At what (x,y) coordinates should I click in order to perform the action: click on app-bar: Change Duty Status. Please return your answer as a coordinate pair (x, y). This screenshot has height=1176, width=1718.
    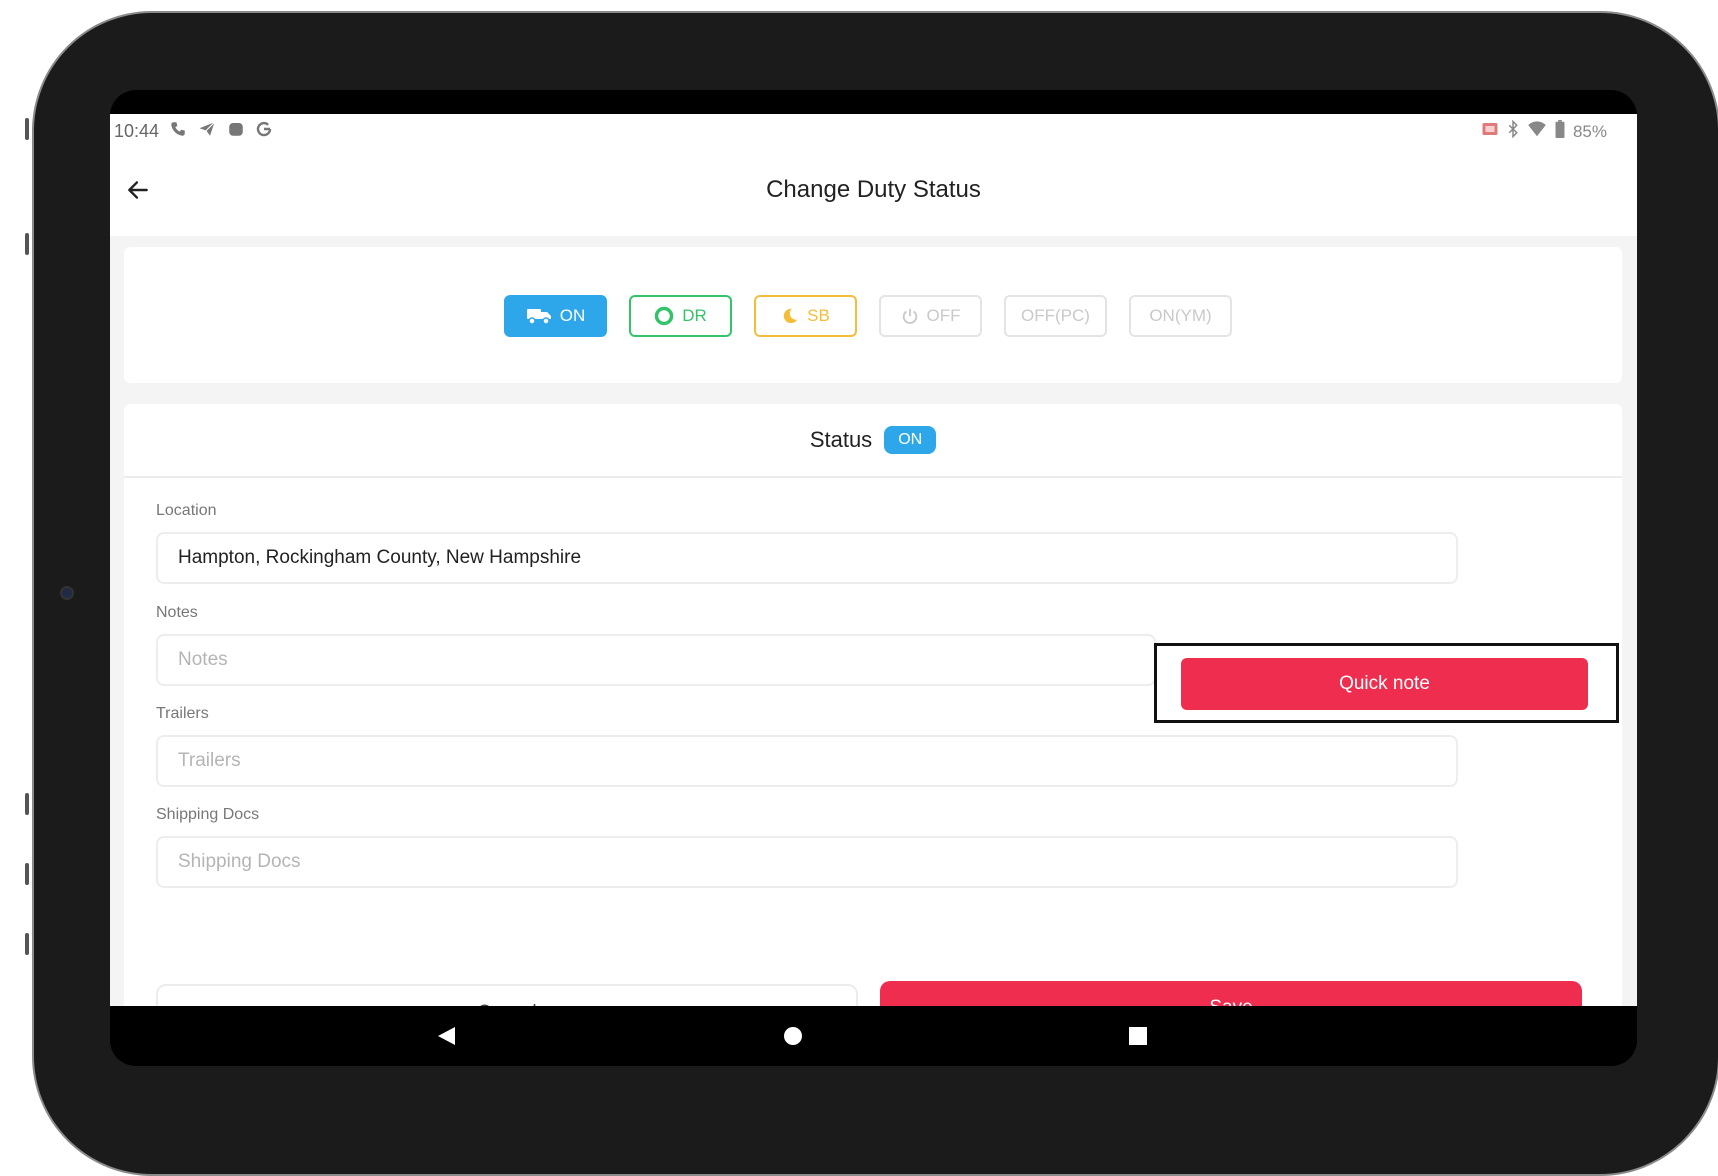
    Looking at the image, I should click on (873, 193).